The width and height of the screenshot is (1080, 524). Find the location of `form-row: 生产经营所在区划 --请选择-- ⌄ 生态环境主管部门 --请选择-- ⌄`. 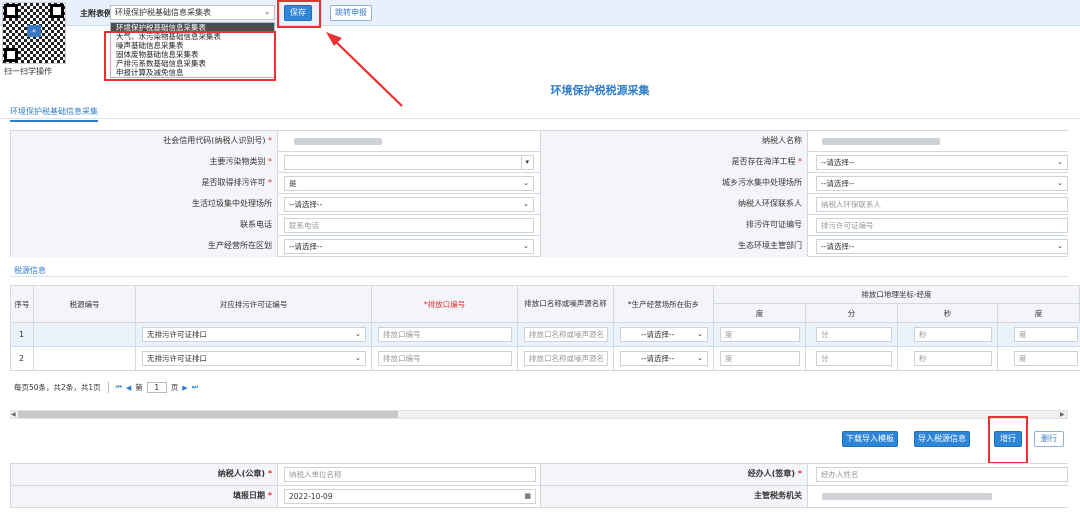

form-row: 生产经营所在区划 --请选择-- ⌄ 生态环境主管部门 --请选择-- ⌄ is located at coordinates (539, 246).